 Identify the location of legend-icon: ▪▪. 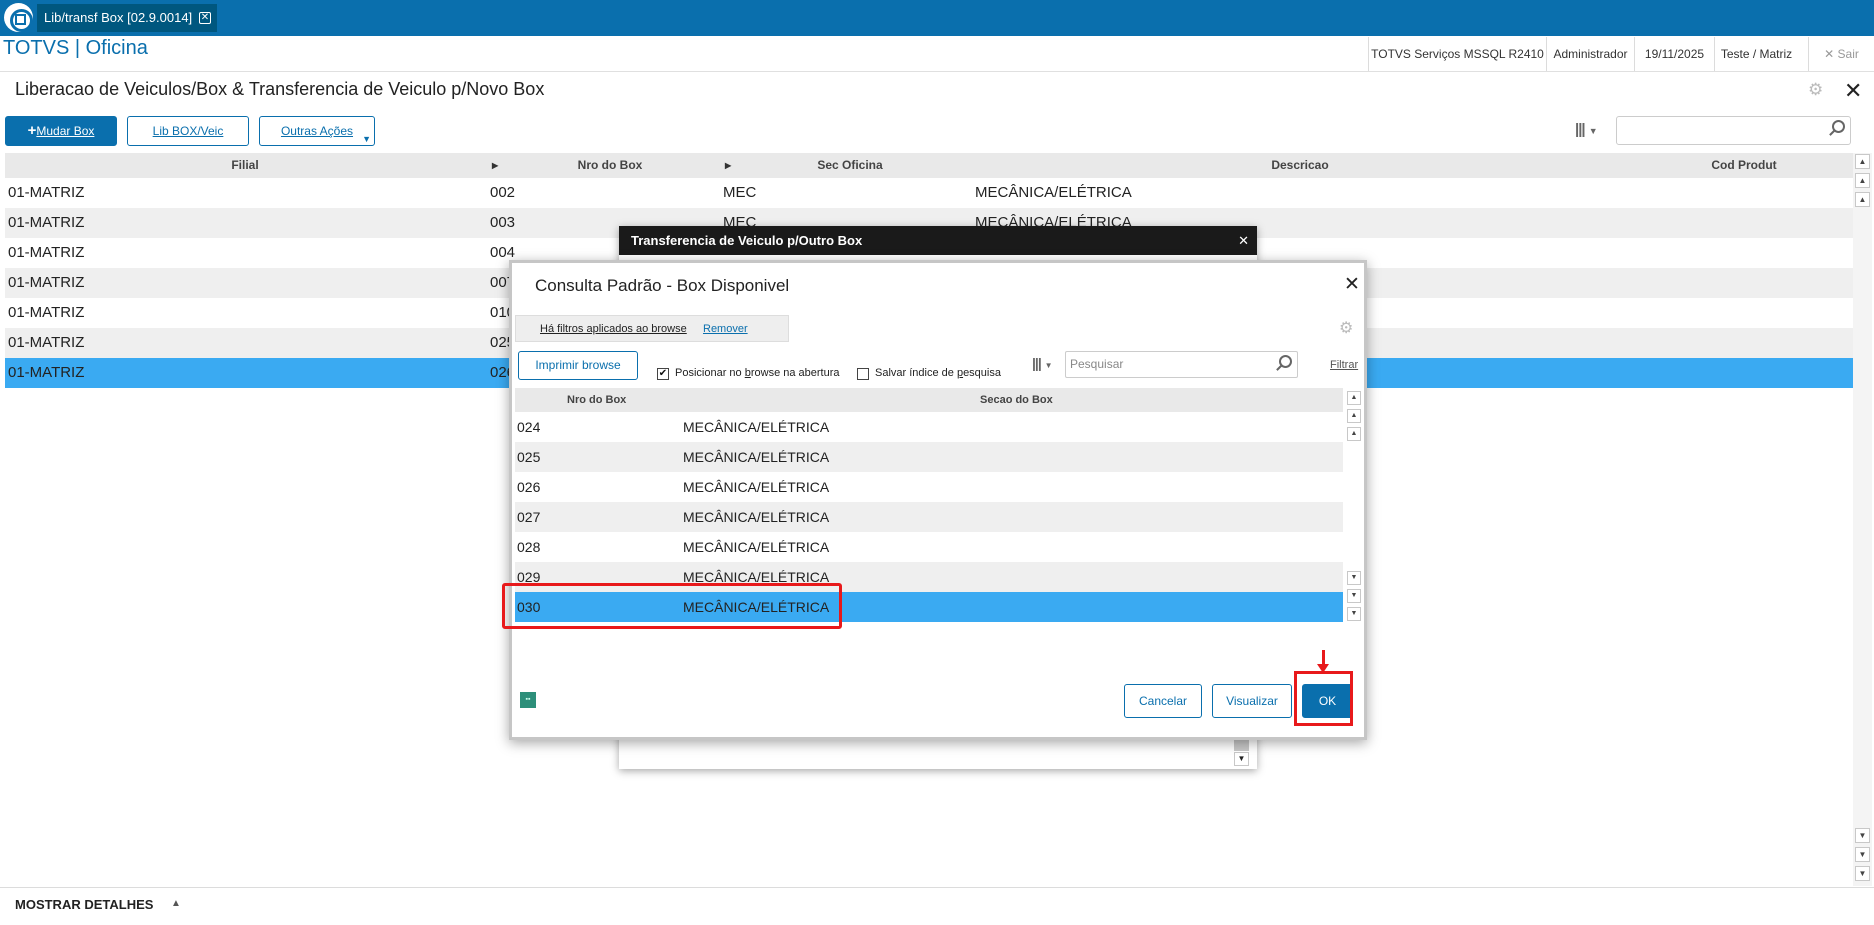
(528, 700).